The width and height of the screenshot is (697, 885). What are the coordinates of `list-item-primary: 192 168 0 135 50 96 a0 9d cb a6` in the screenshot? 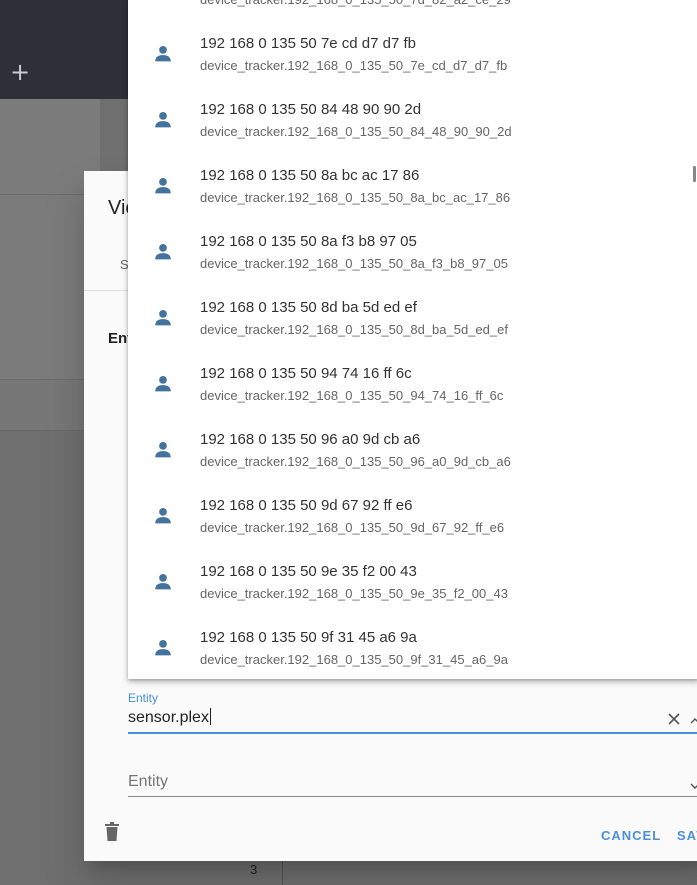 It's located at (310, 439).